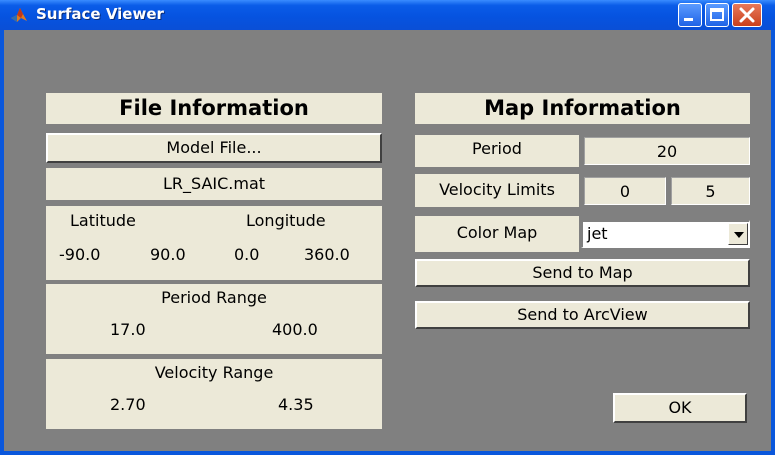  Describe the element at coordinates (214, 394) in the screenshot. I see `velocity-range-panel: Velocity Range 2.70 4.35` at that location.